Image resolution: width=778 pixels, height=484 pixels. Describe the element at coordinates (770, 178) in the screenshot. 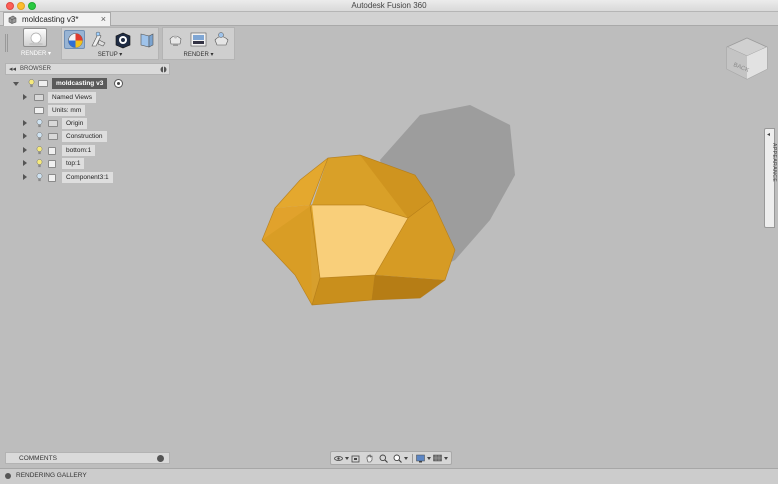

I see `appearance-panel-tab: ◂ APPEARANCE` at that location.